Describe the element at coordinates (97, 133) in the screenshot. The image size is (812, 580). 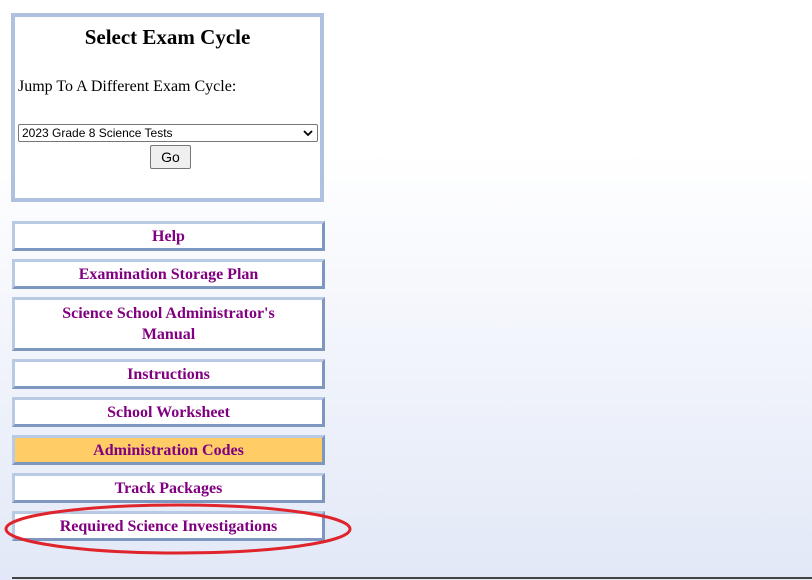
I see `exam-cycle-selected-value: 2023 Grade 8 Science Tests` at that location.